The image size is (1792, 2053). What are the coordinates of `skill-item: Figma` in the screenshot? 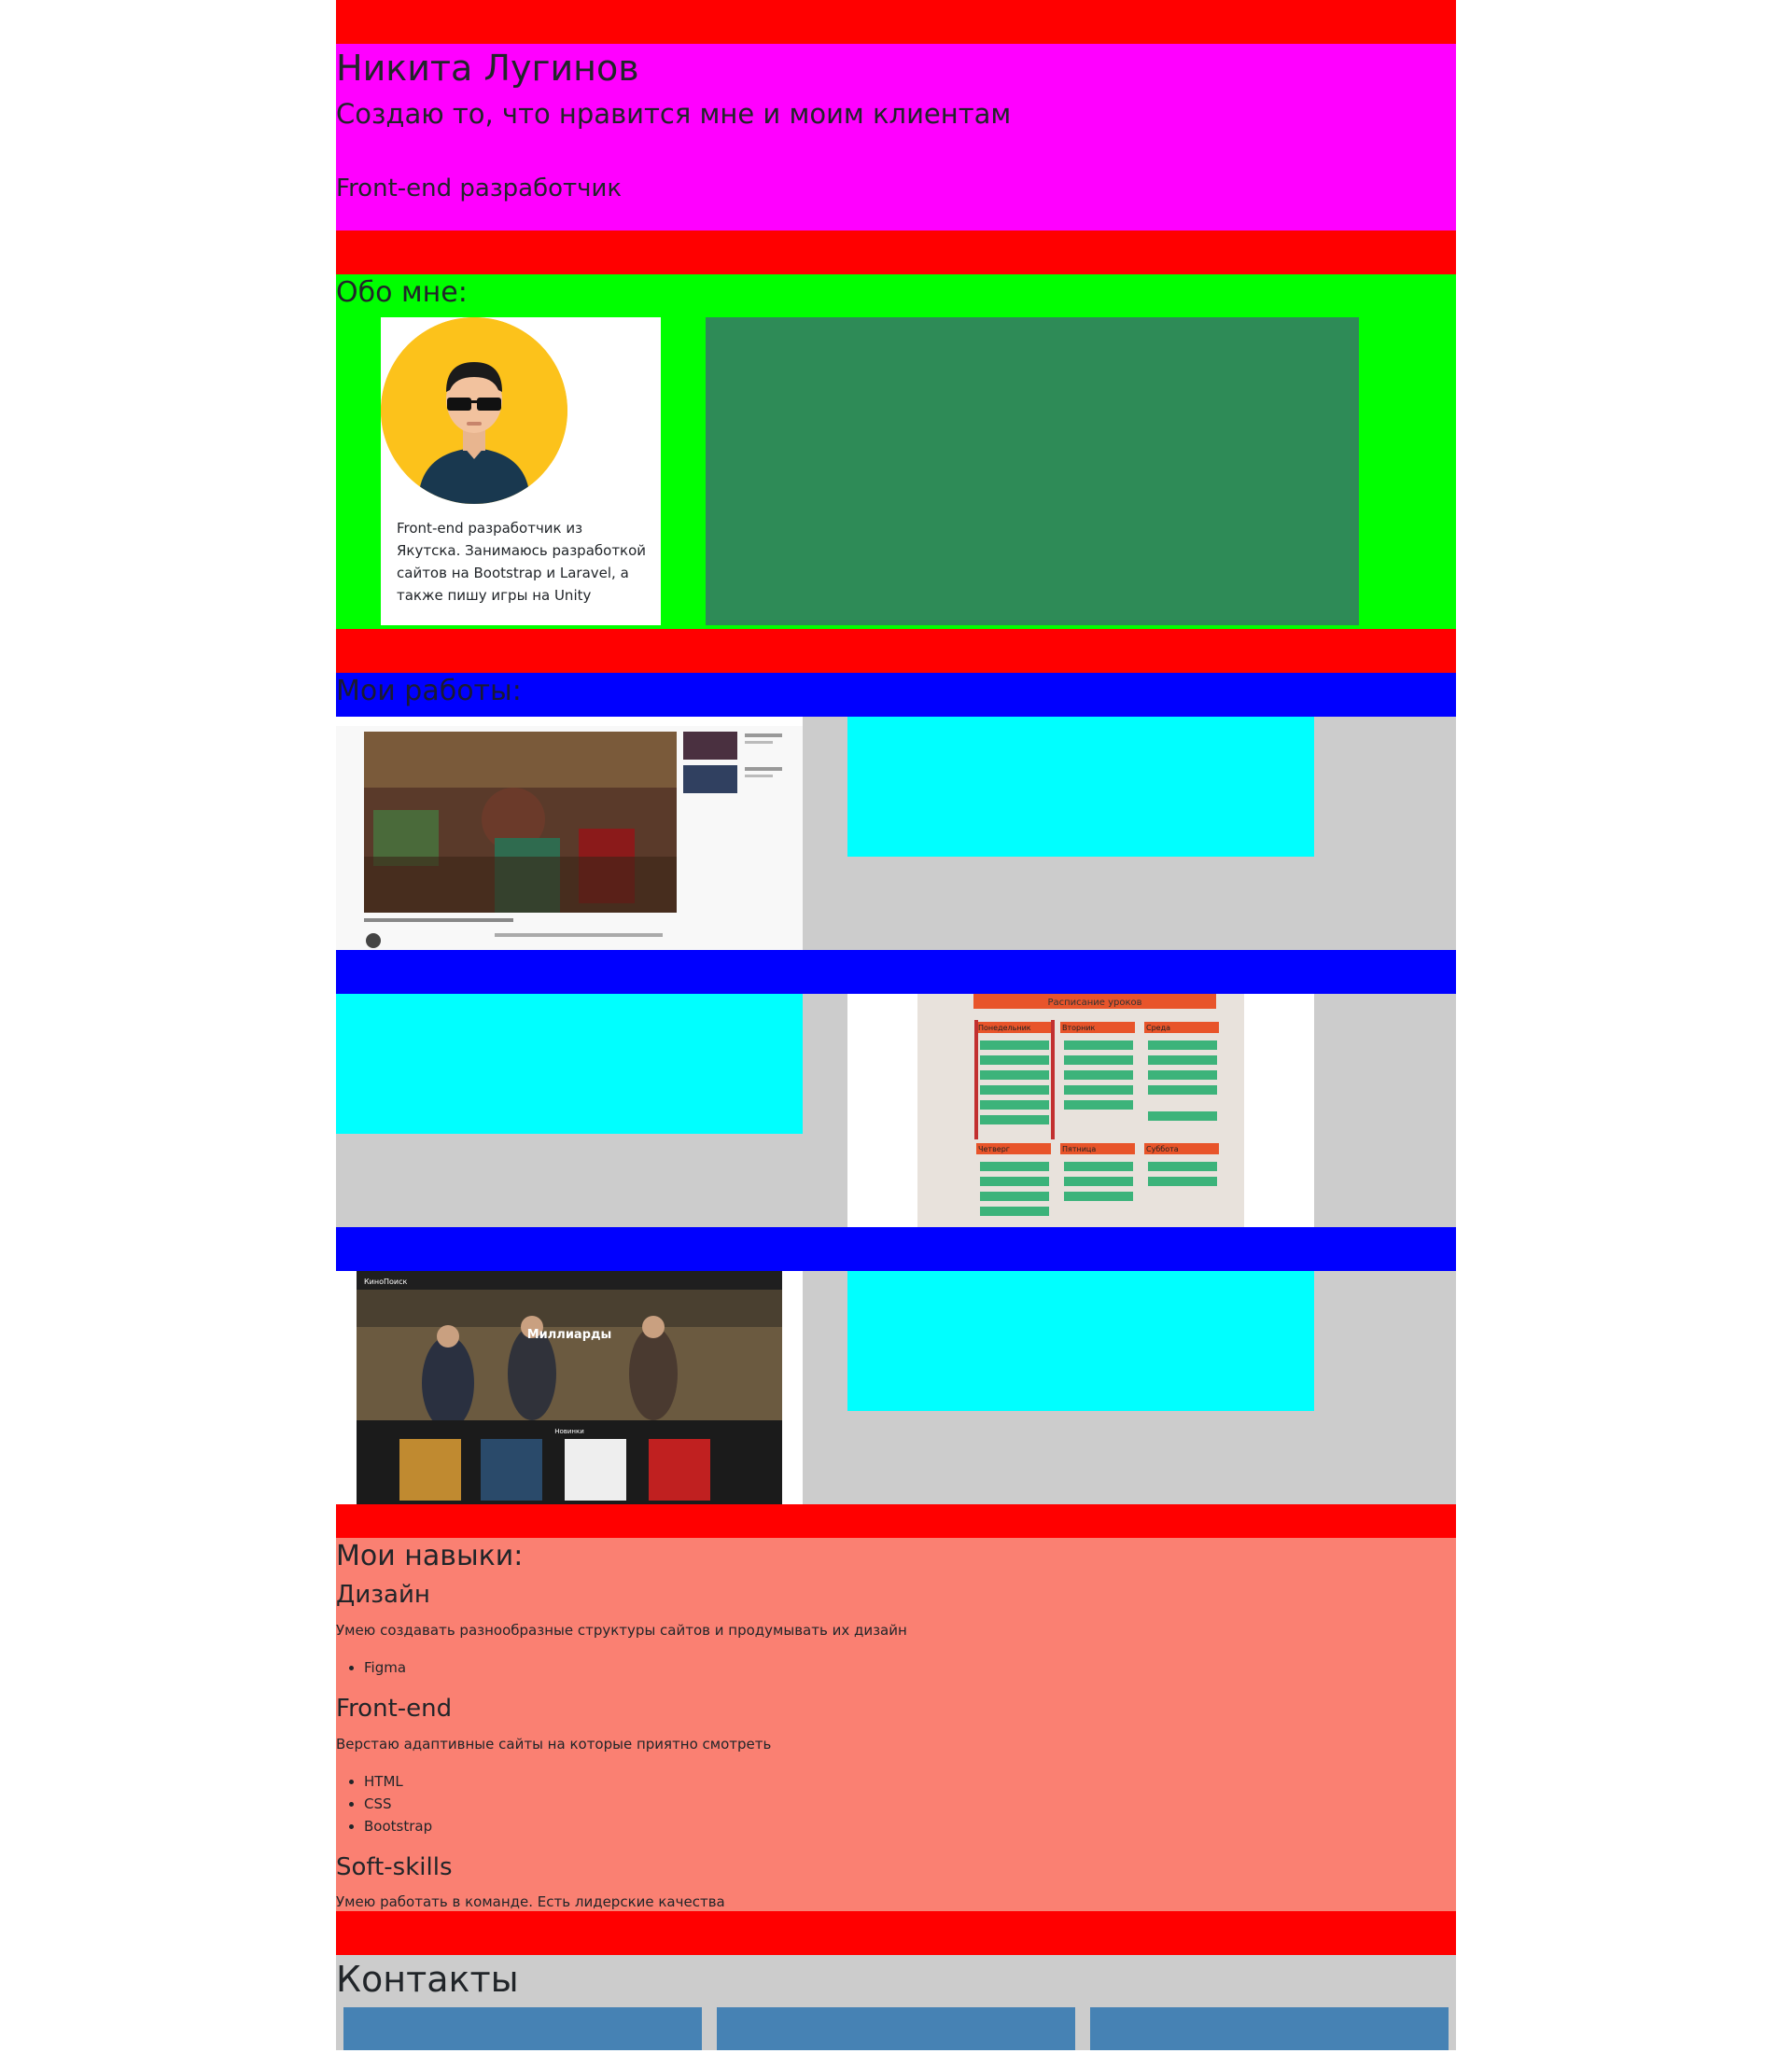 It's located at (385, 1667).